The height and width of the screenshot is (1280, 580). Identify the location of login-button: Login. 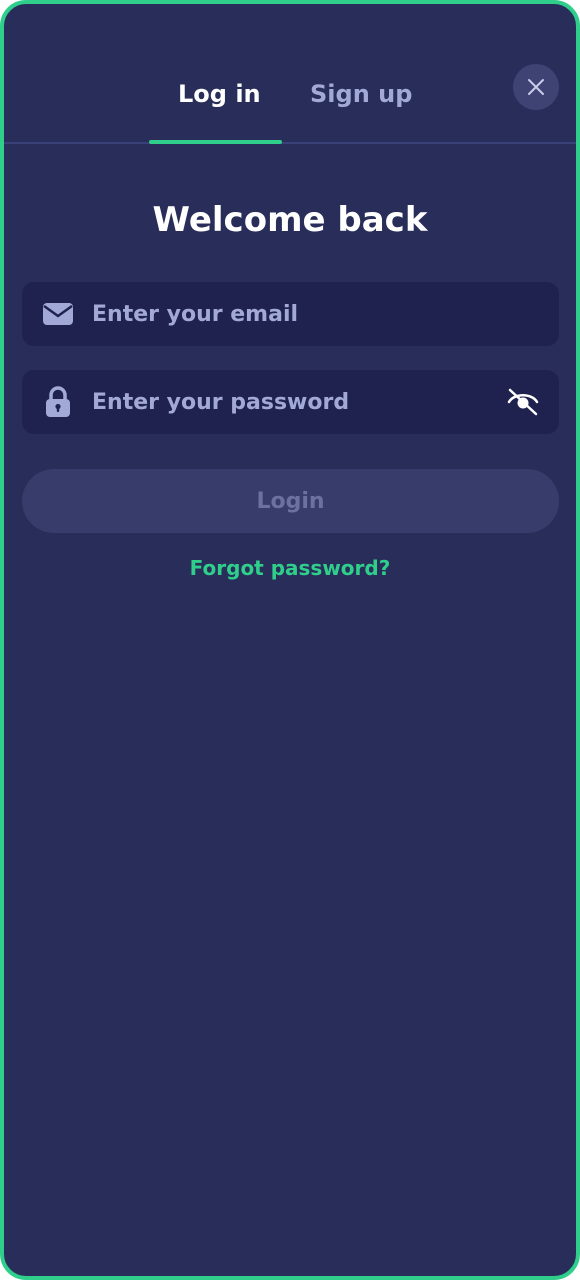
(290, 501).